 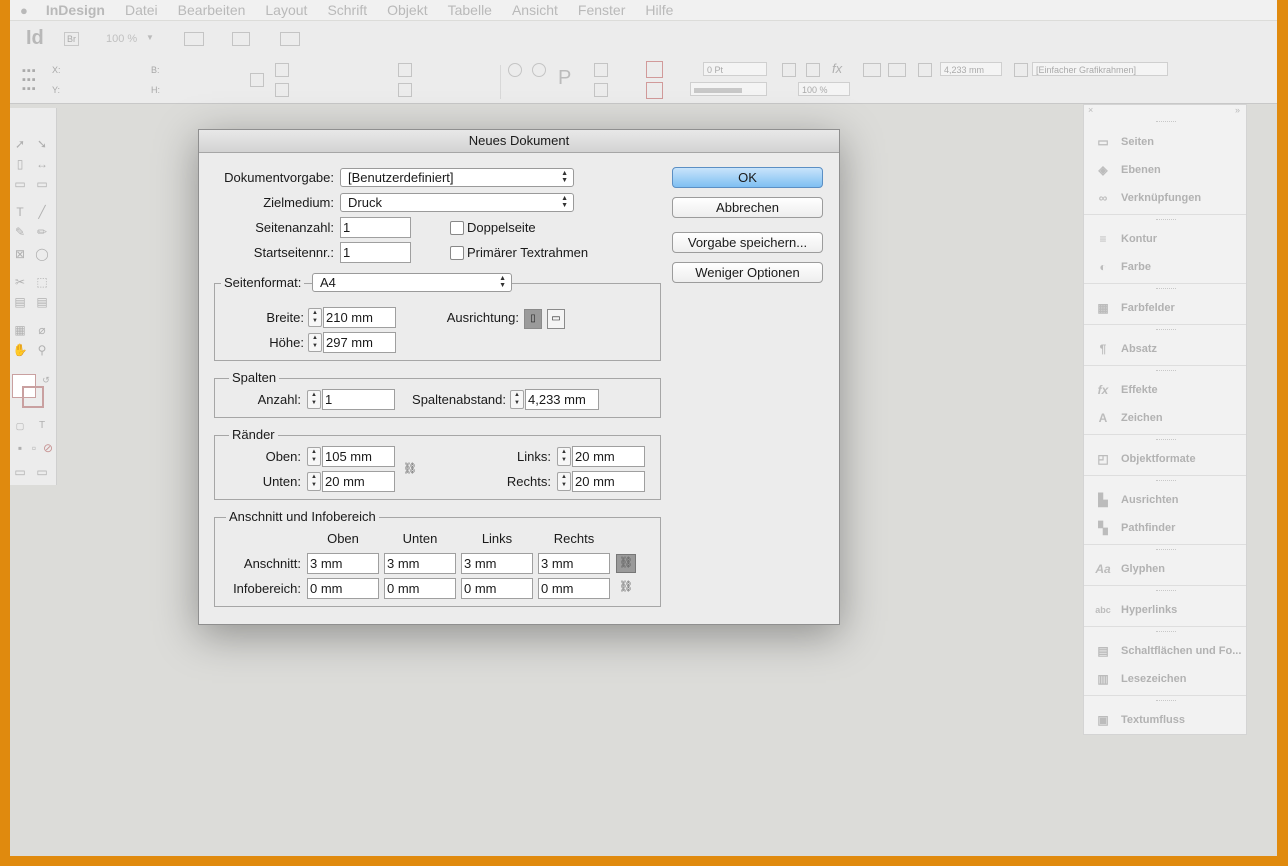 What do you see at coordinates (925, 70) in the screenshot?
I see `frame-fit-icon` at bounding box center [925, 70].